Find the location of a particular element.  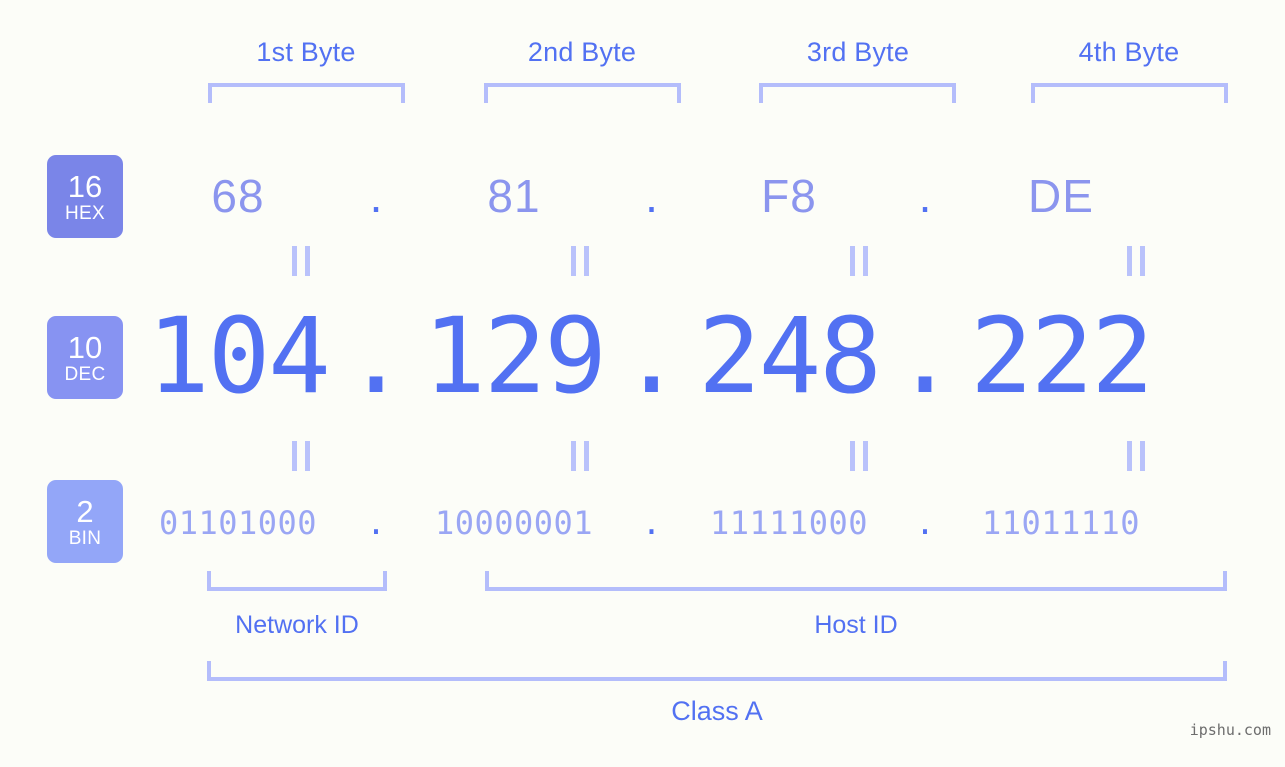

radix-badge-bin-abbr: BIN is located at coordinates (85, 538).